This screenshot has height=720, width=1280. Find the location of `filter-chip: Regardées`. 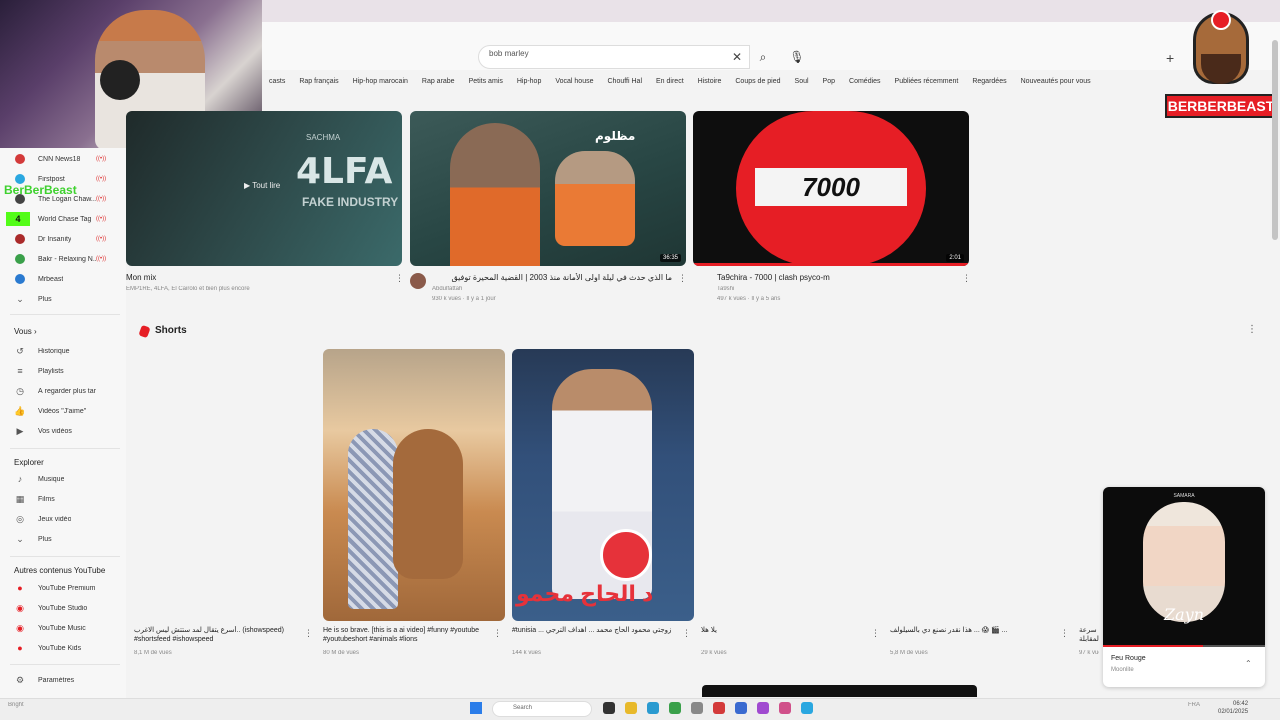

filter-chip: Regardées is located at coordinates (989, 85).